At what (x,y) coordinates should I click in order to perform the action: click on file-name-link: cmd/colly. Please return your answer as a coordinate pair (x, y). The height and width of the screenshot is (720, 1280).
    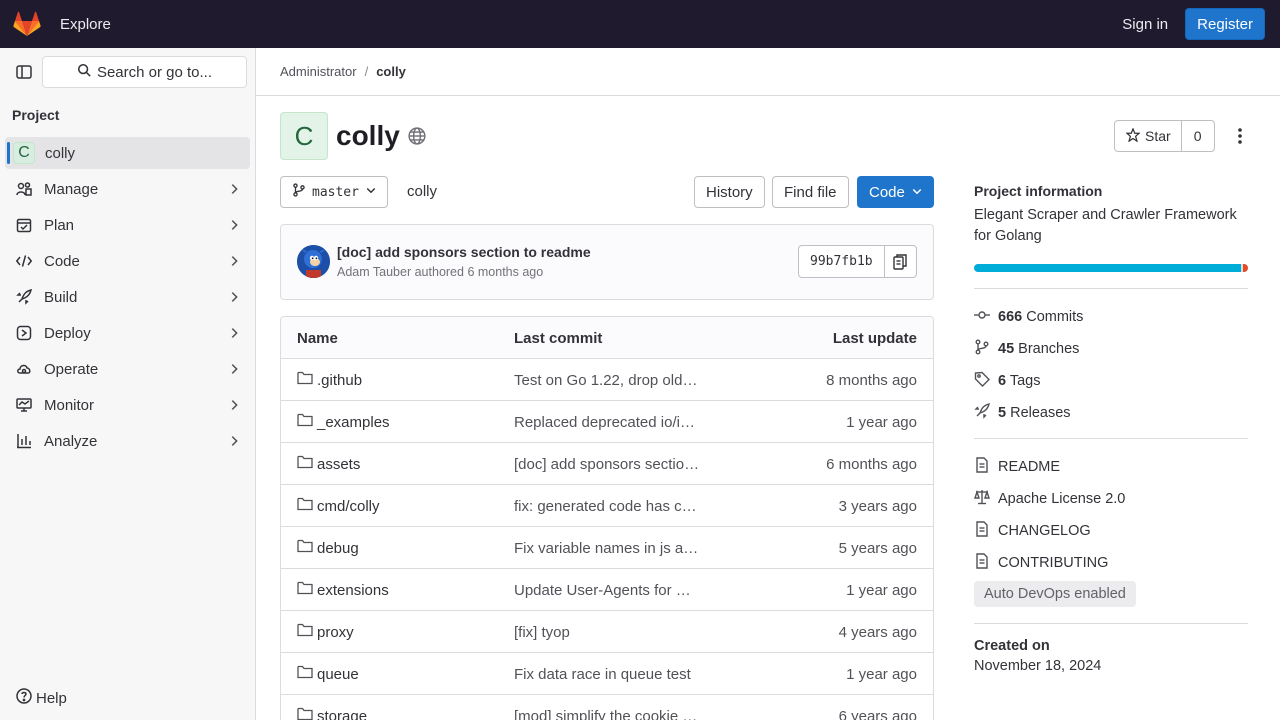
    Looking at the image, I should click on (338, 506).